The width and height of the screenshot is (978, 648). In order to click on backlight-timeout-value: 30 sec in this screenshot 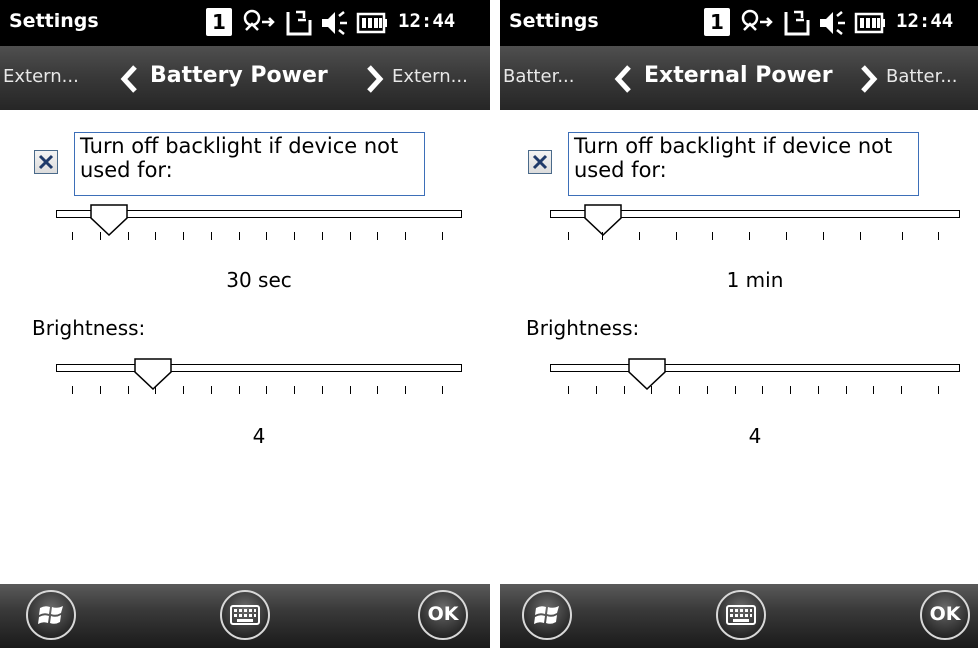, I will do `click(259, 280)`.